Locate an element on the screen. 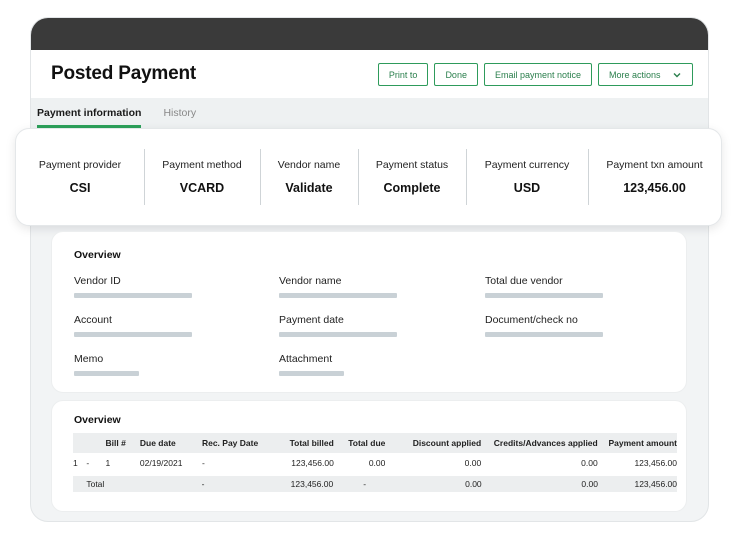 The image size is (735, 546). window-top-bar is located at coordinates (369, 34).